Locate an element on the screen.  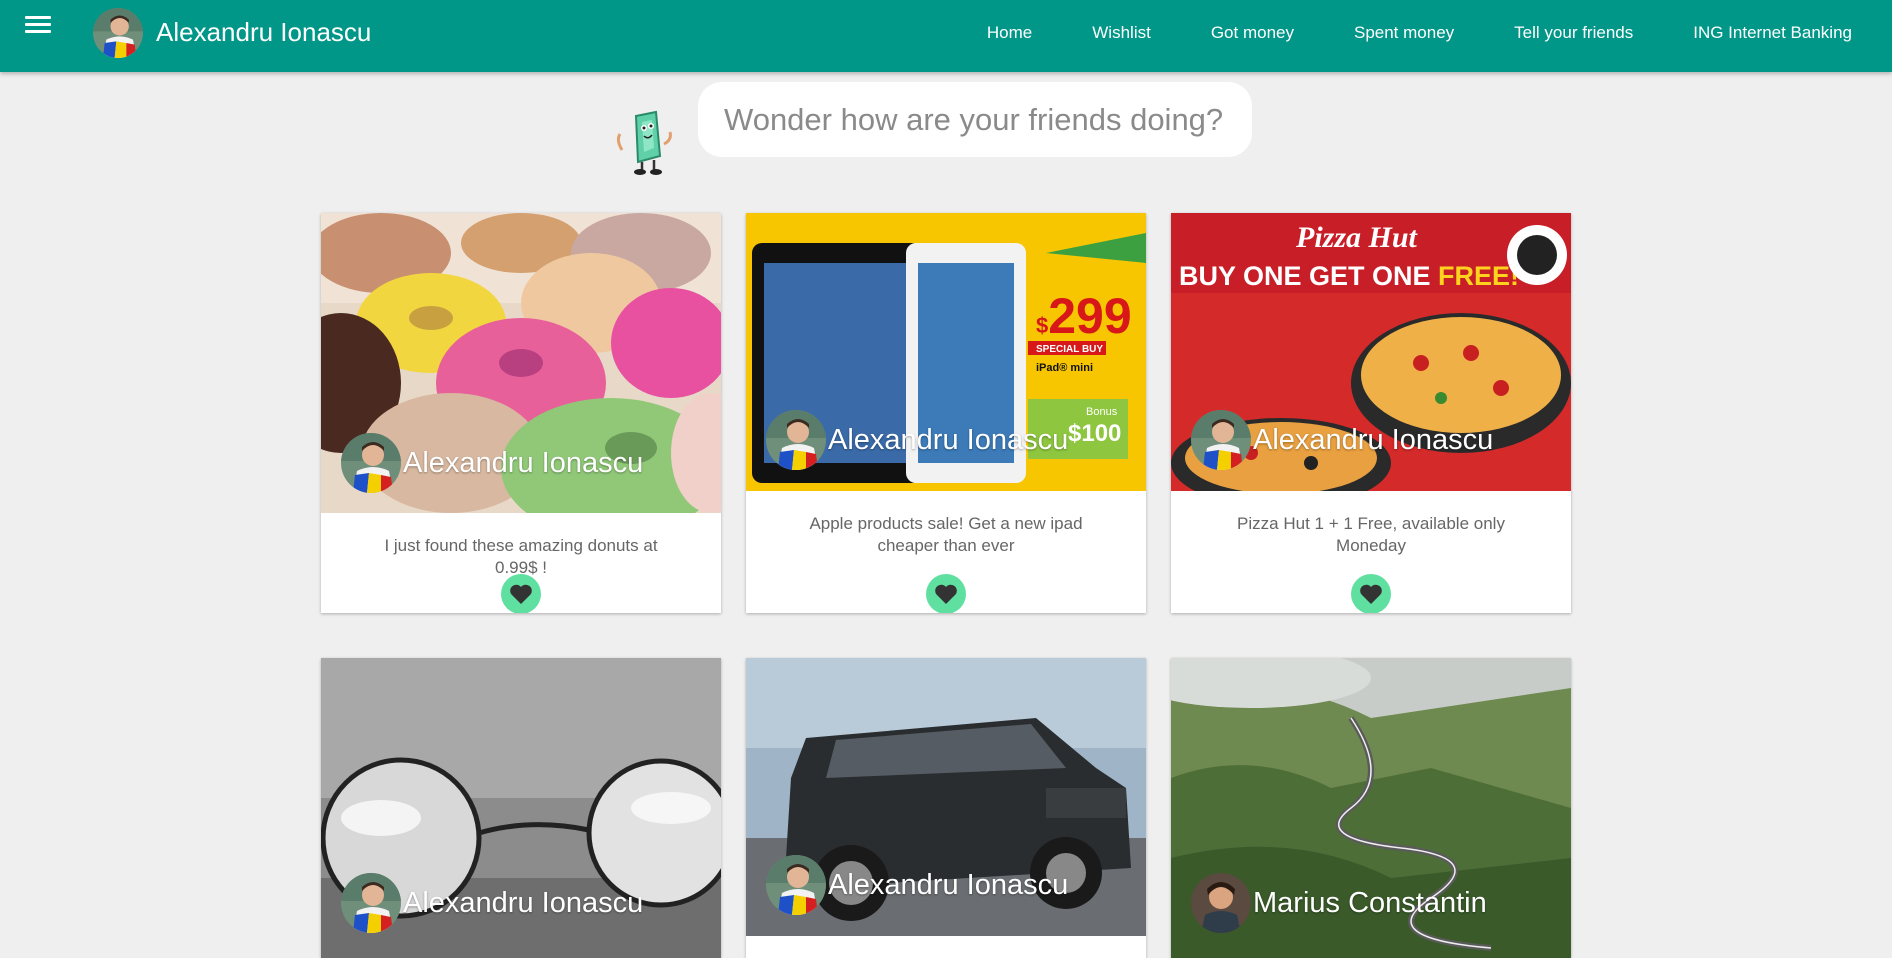
ad-bonus-value: $100 is located at coordinates (1094, 433).